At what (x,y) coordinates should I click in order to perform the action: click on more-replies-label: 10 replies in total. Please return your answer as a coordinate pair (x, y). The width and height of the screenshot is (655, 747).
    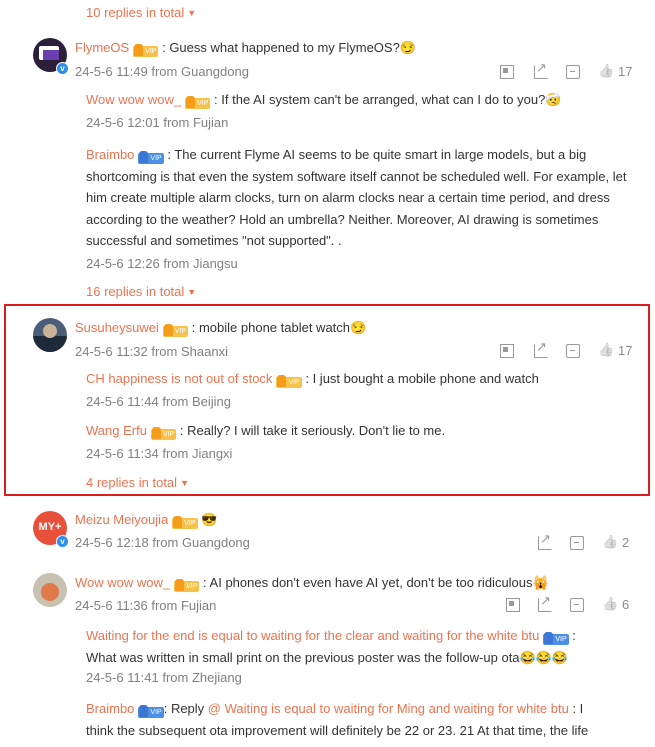
    Looking at the image, I should click on (135, 12).